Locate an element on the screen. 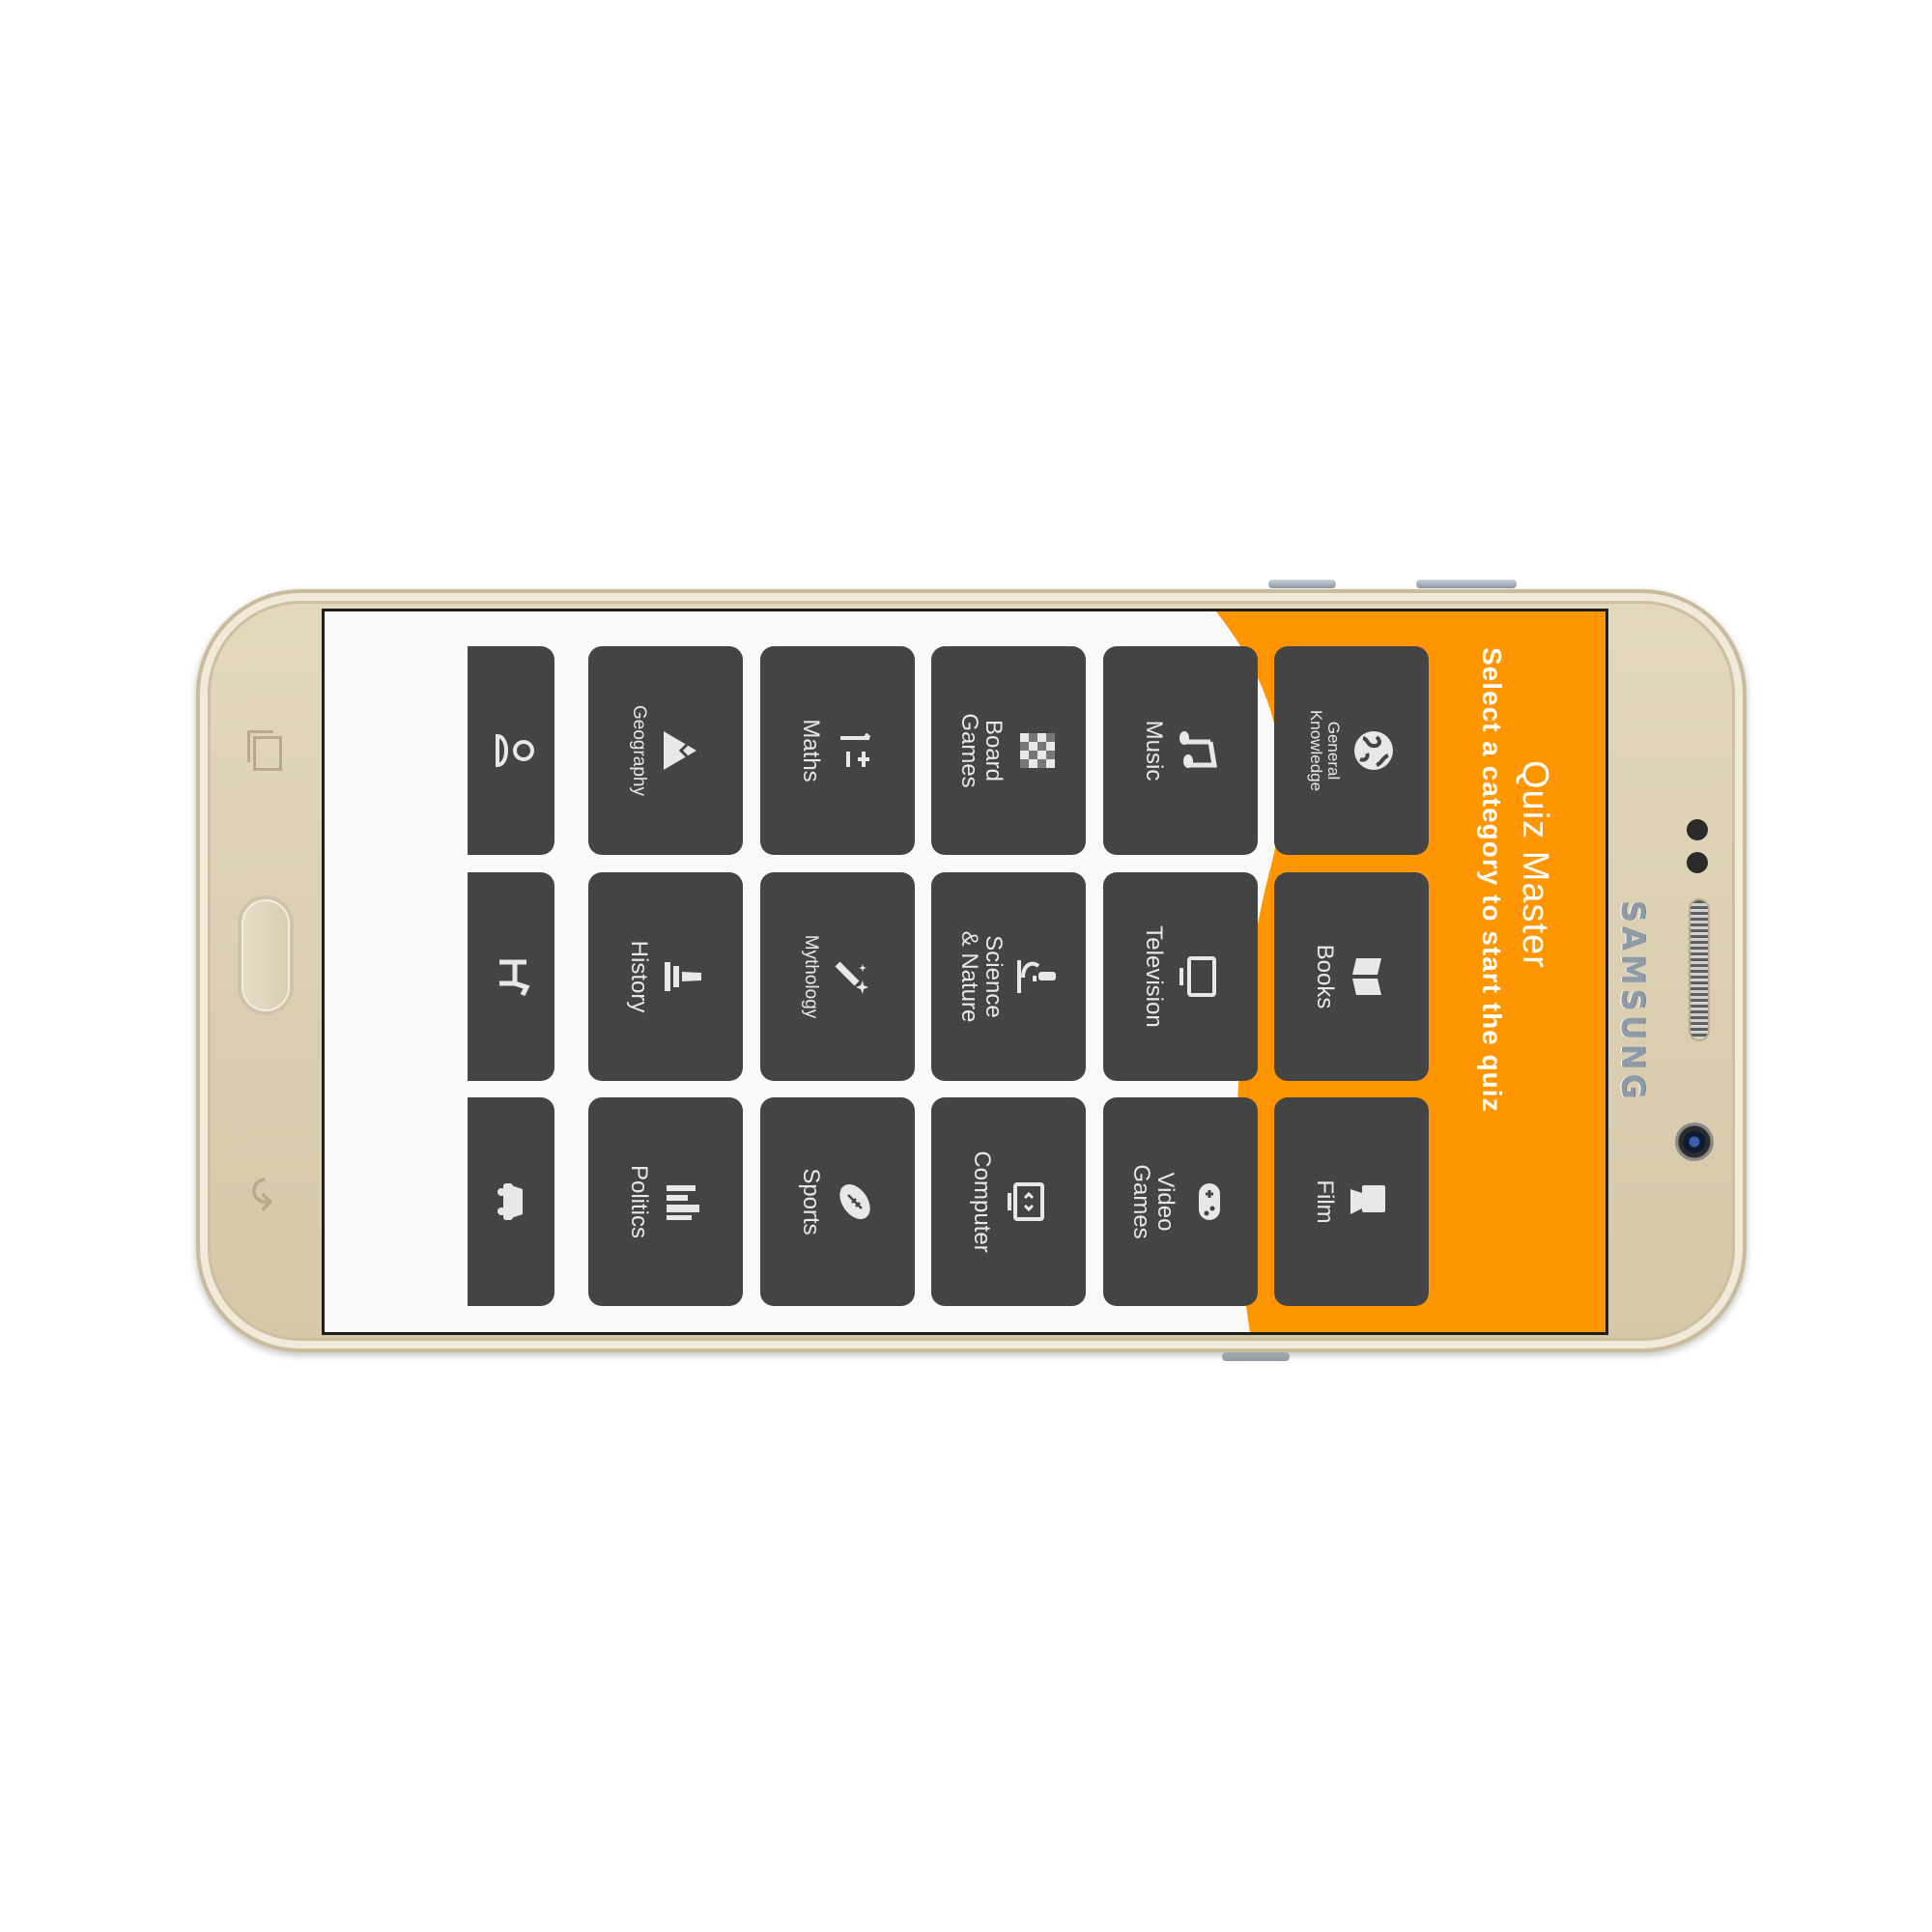 The width and height of the screenshot is (1932, 1932). category-label: Politics is located at coordinates (638, 1201).